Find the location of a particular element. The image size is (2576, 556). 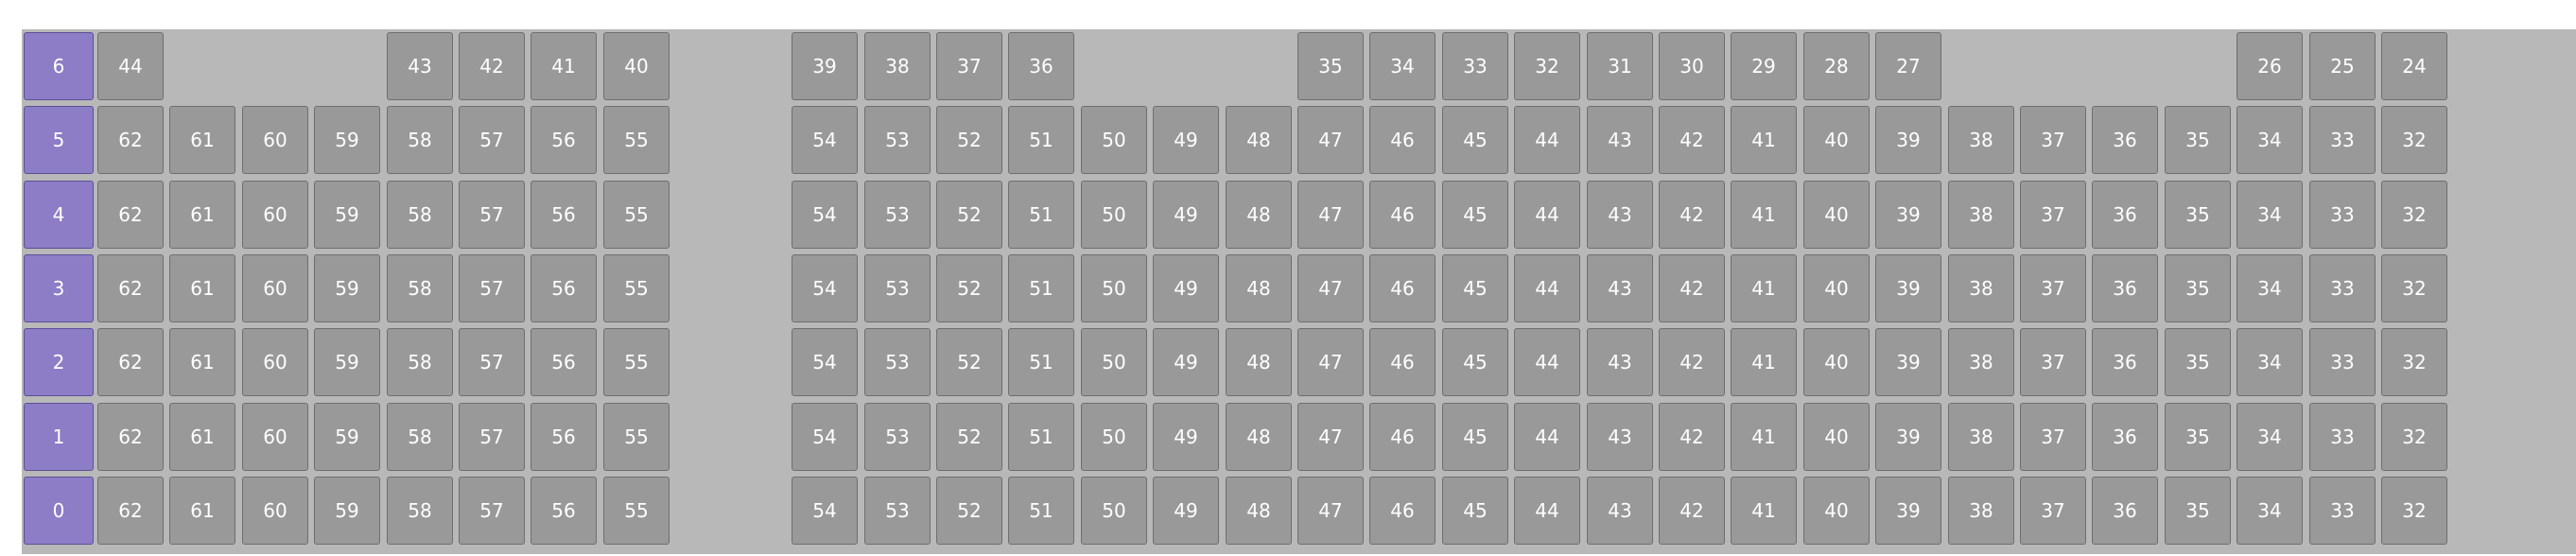

slot-cell: 27 is located at coordinates (1908, 66).